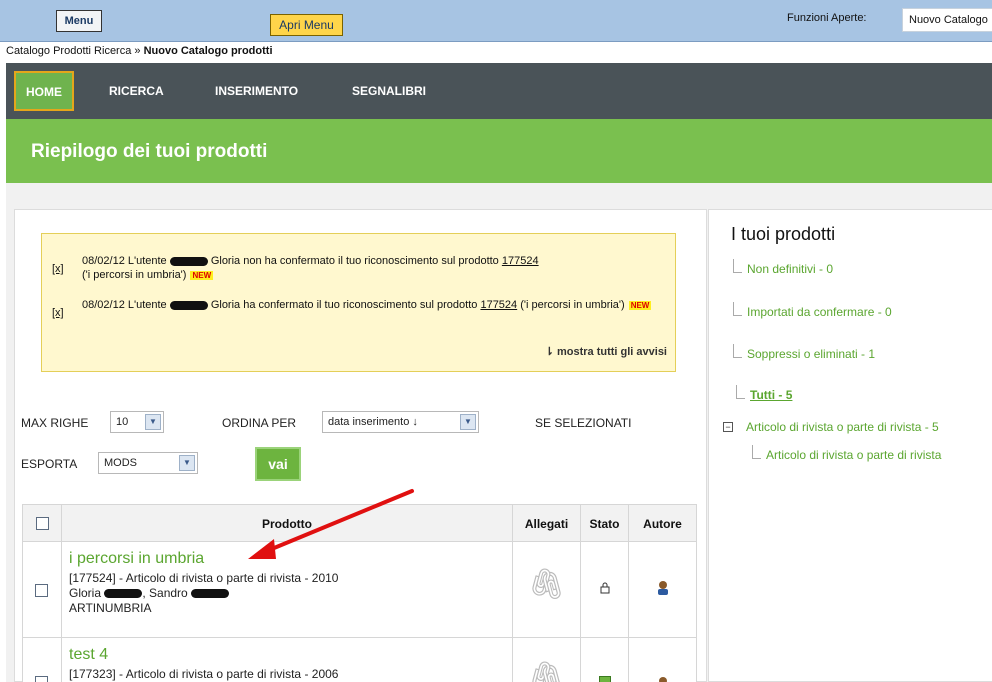 Image resolution: width=992 pixels, height=682 pixels. I want to click on summary-item-non-definitivi: Non definitivi - 0, so click(783, 269).